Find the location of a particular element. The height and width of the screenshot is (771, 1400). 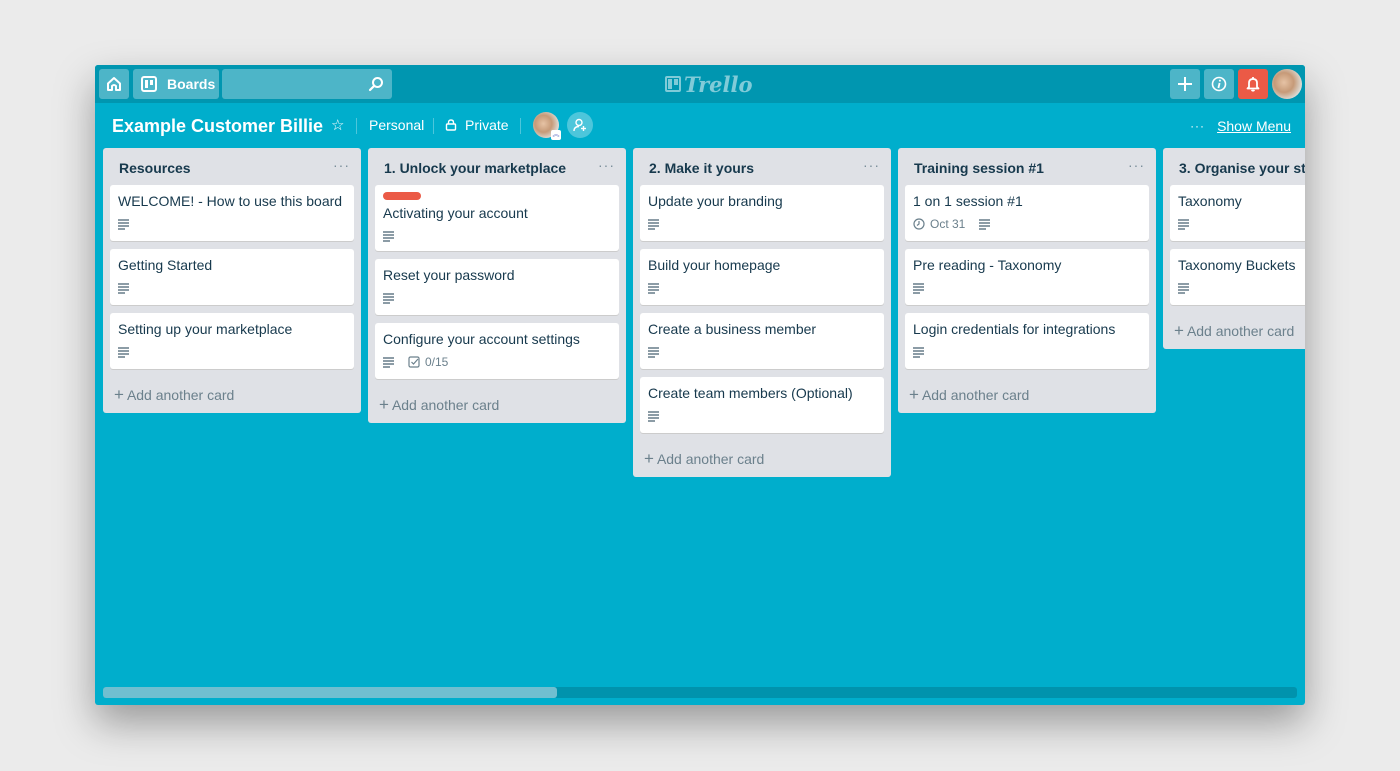

visibility-button: Private is located at coordinates (477, 125).